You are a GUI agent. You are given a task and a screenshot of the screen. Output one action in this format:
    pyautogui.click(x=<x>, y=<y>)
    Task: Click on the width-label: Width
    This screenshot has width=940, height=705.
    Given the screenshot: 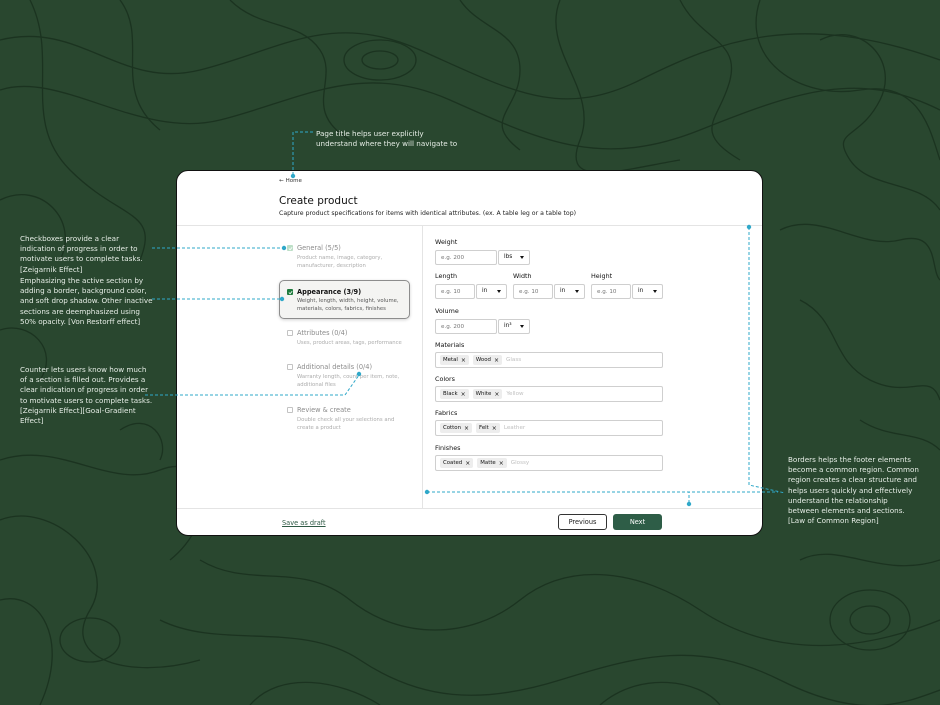 What is the action you would take?
    pyautogui.click(x=522, y=276)
    